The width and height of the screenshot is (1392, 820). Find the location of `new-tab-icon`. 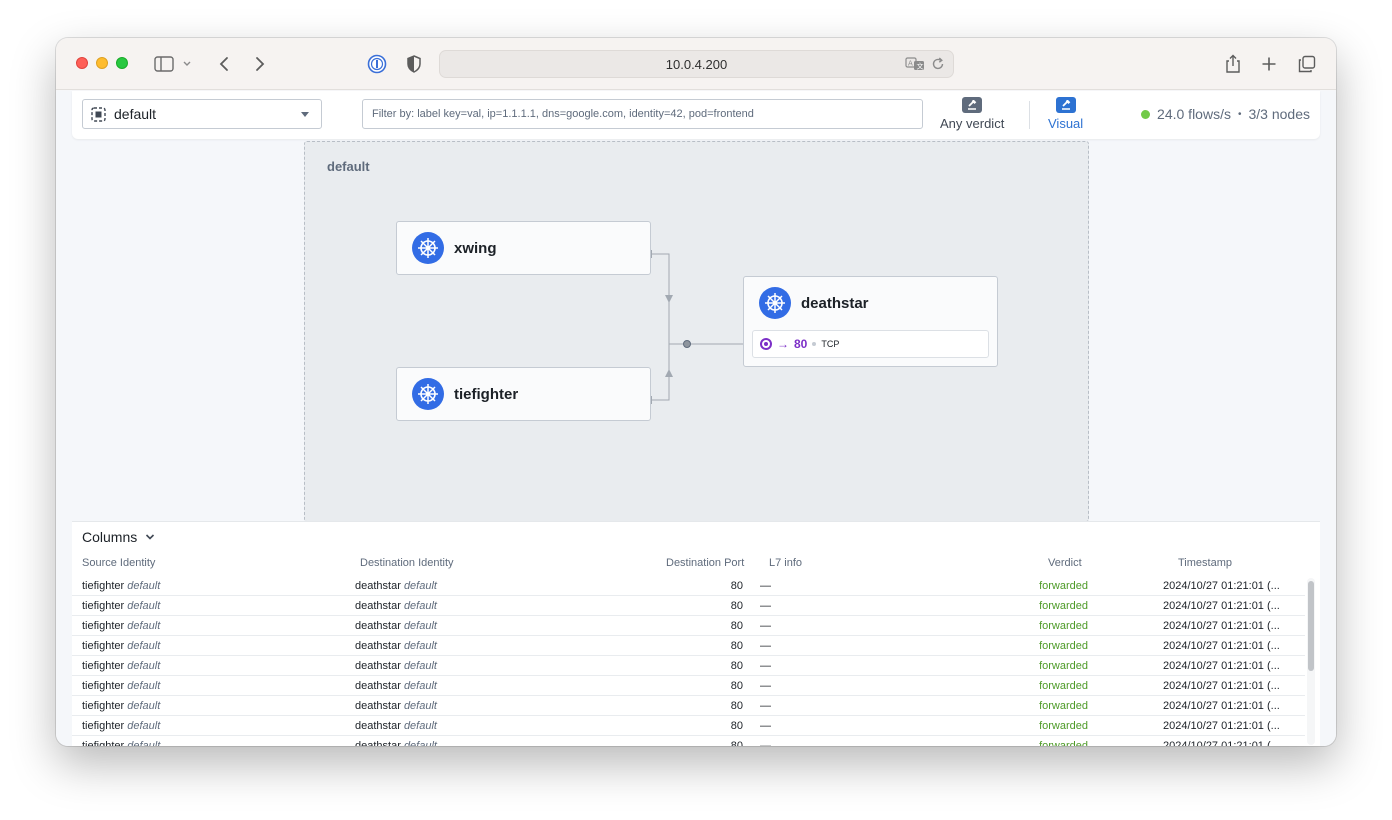

new-tab-icon is located at coordinates (1269, 64).